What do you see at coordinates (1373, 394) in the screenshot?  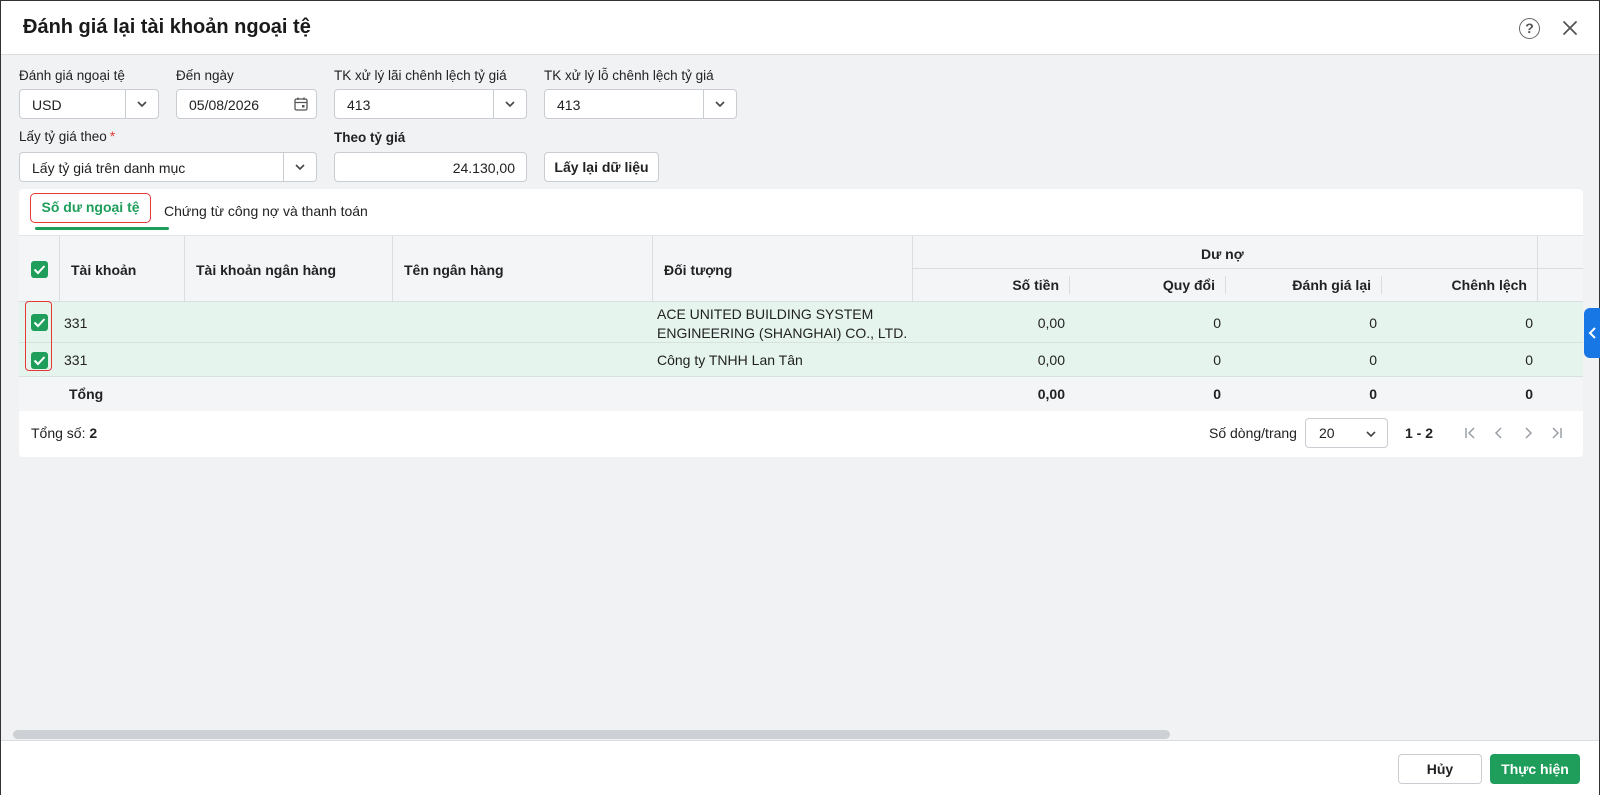 I see `total-revalued: 0` at bounding box center [1373, 394].